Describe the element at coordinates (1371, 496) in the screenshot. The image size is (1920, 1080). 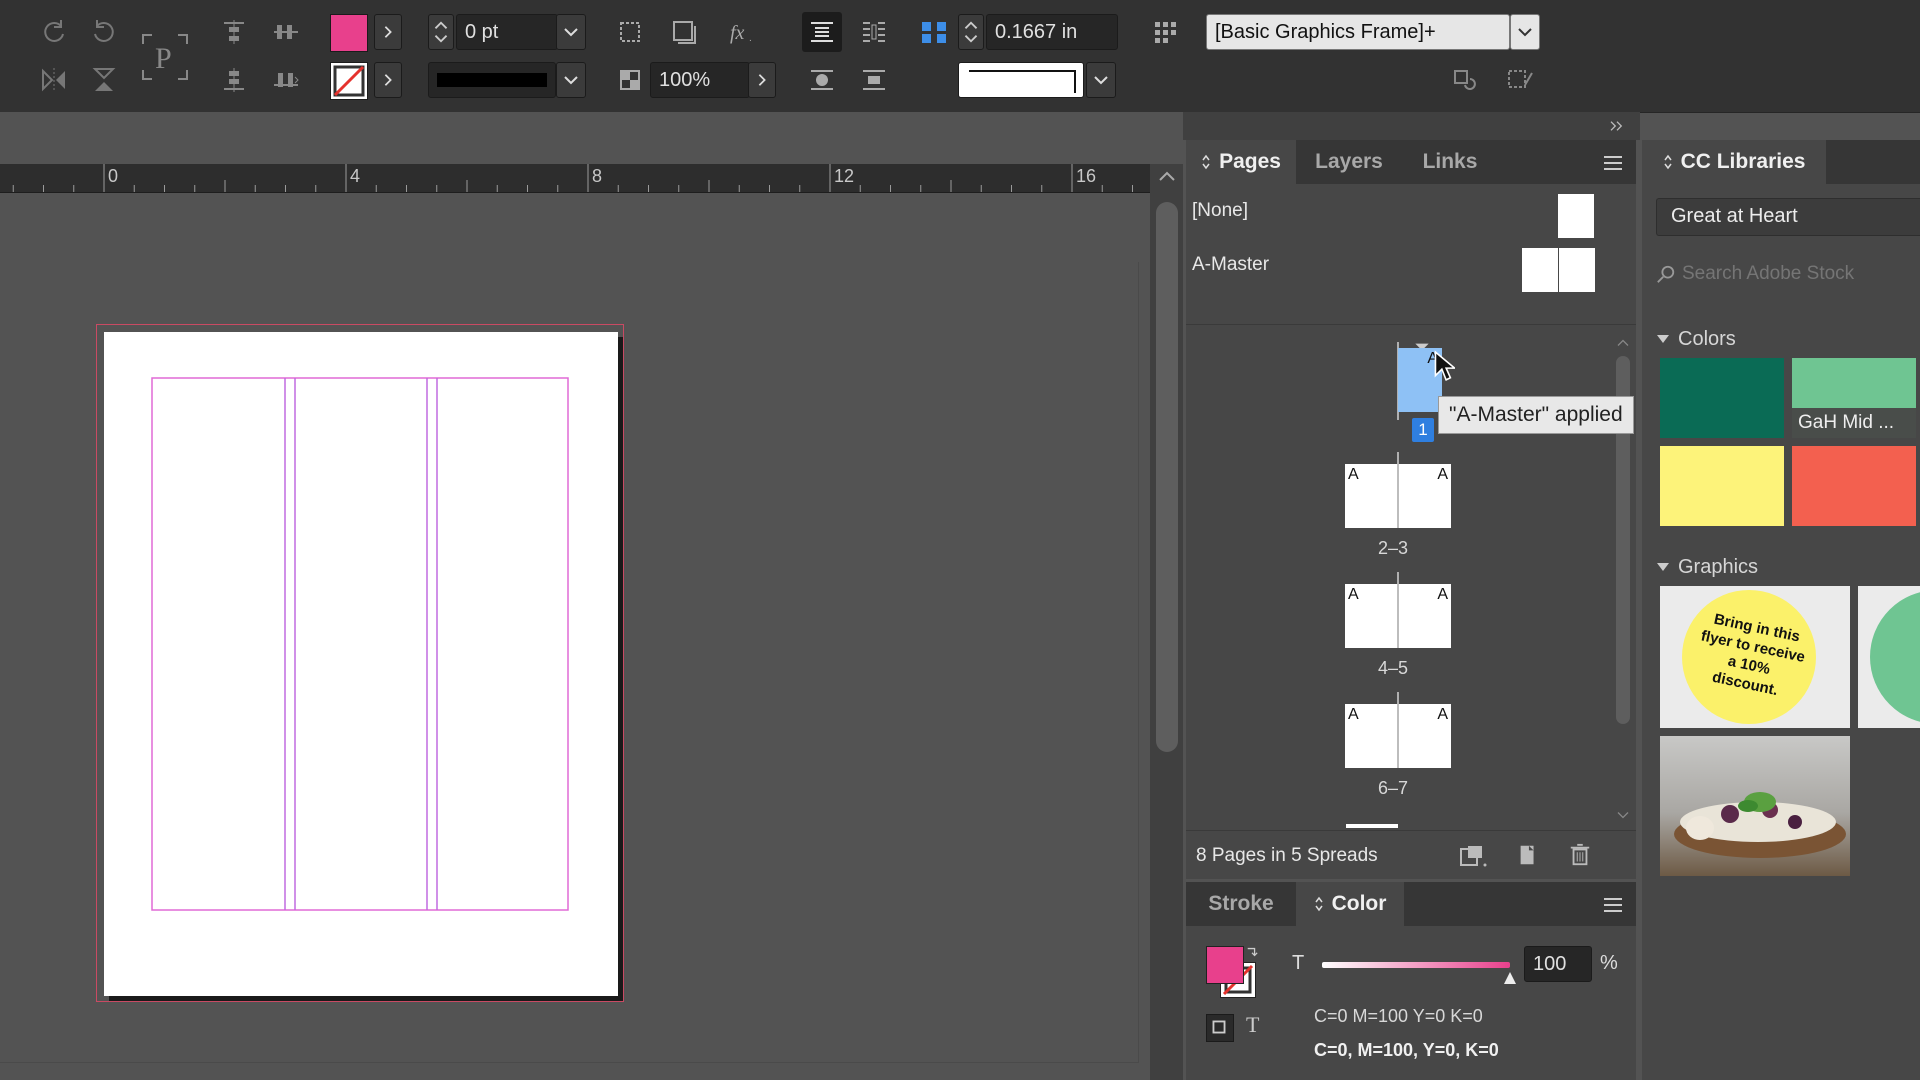
I see `page-2-thumbnail: A` at that location.